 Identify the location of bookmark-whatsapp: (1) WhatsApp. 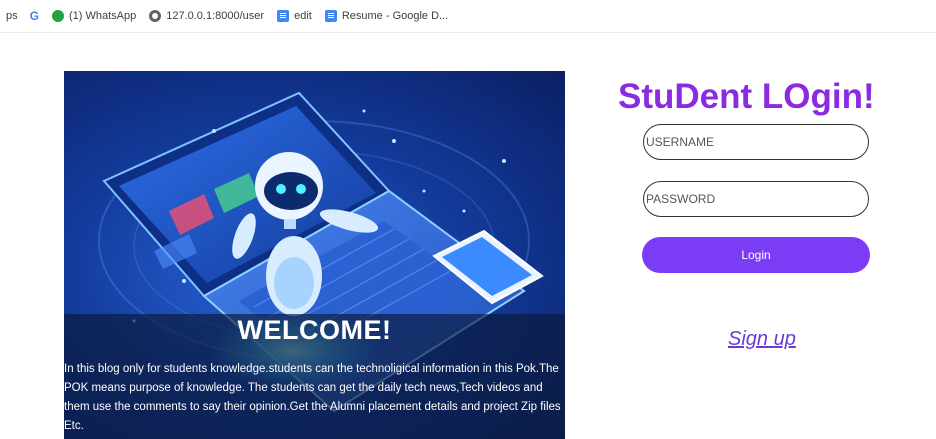
(94, 16).